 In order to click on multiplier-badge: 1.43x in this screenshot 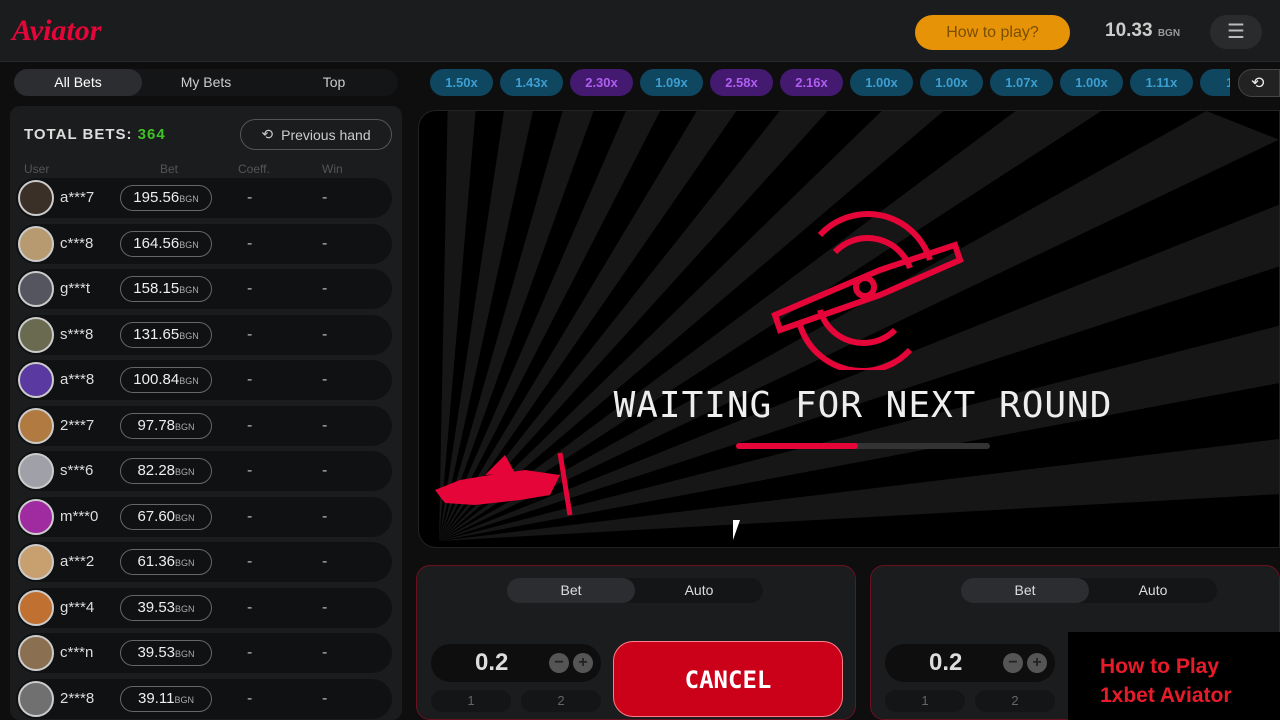, I will do `click(531, 82)`.